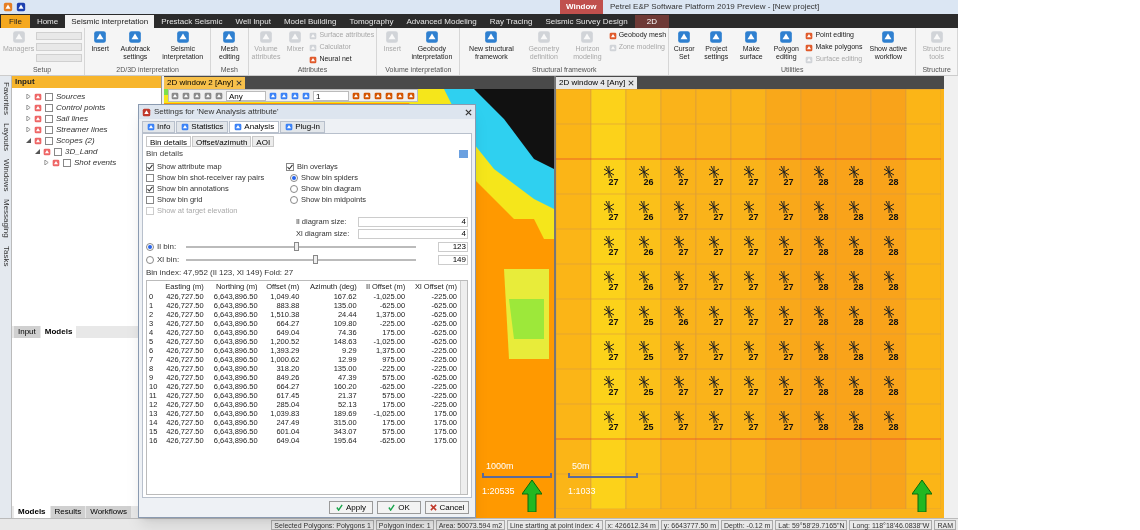 This screenshot has width=1140, height=530. I want to click on panel-tab: Results, so click(68, 512).